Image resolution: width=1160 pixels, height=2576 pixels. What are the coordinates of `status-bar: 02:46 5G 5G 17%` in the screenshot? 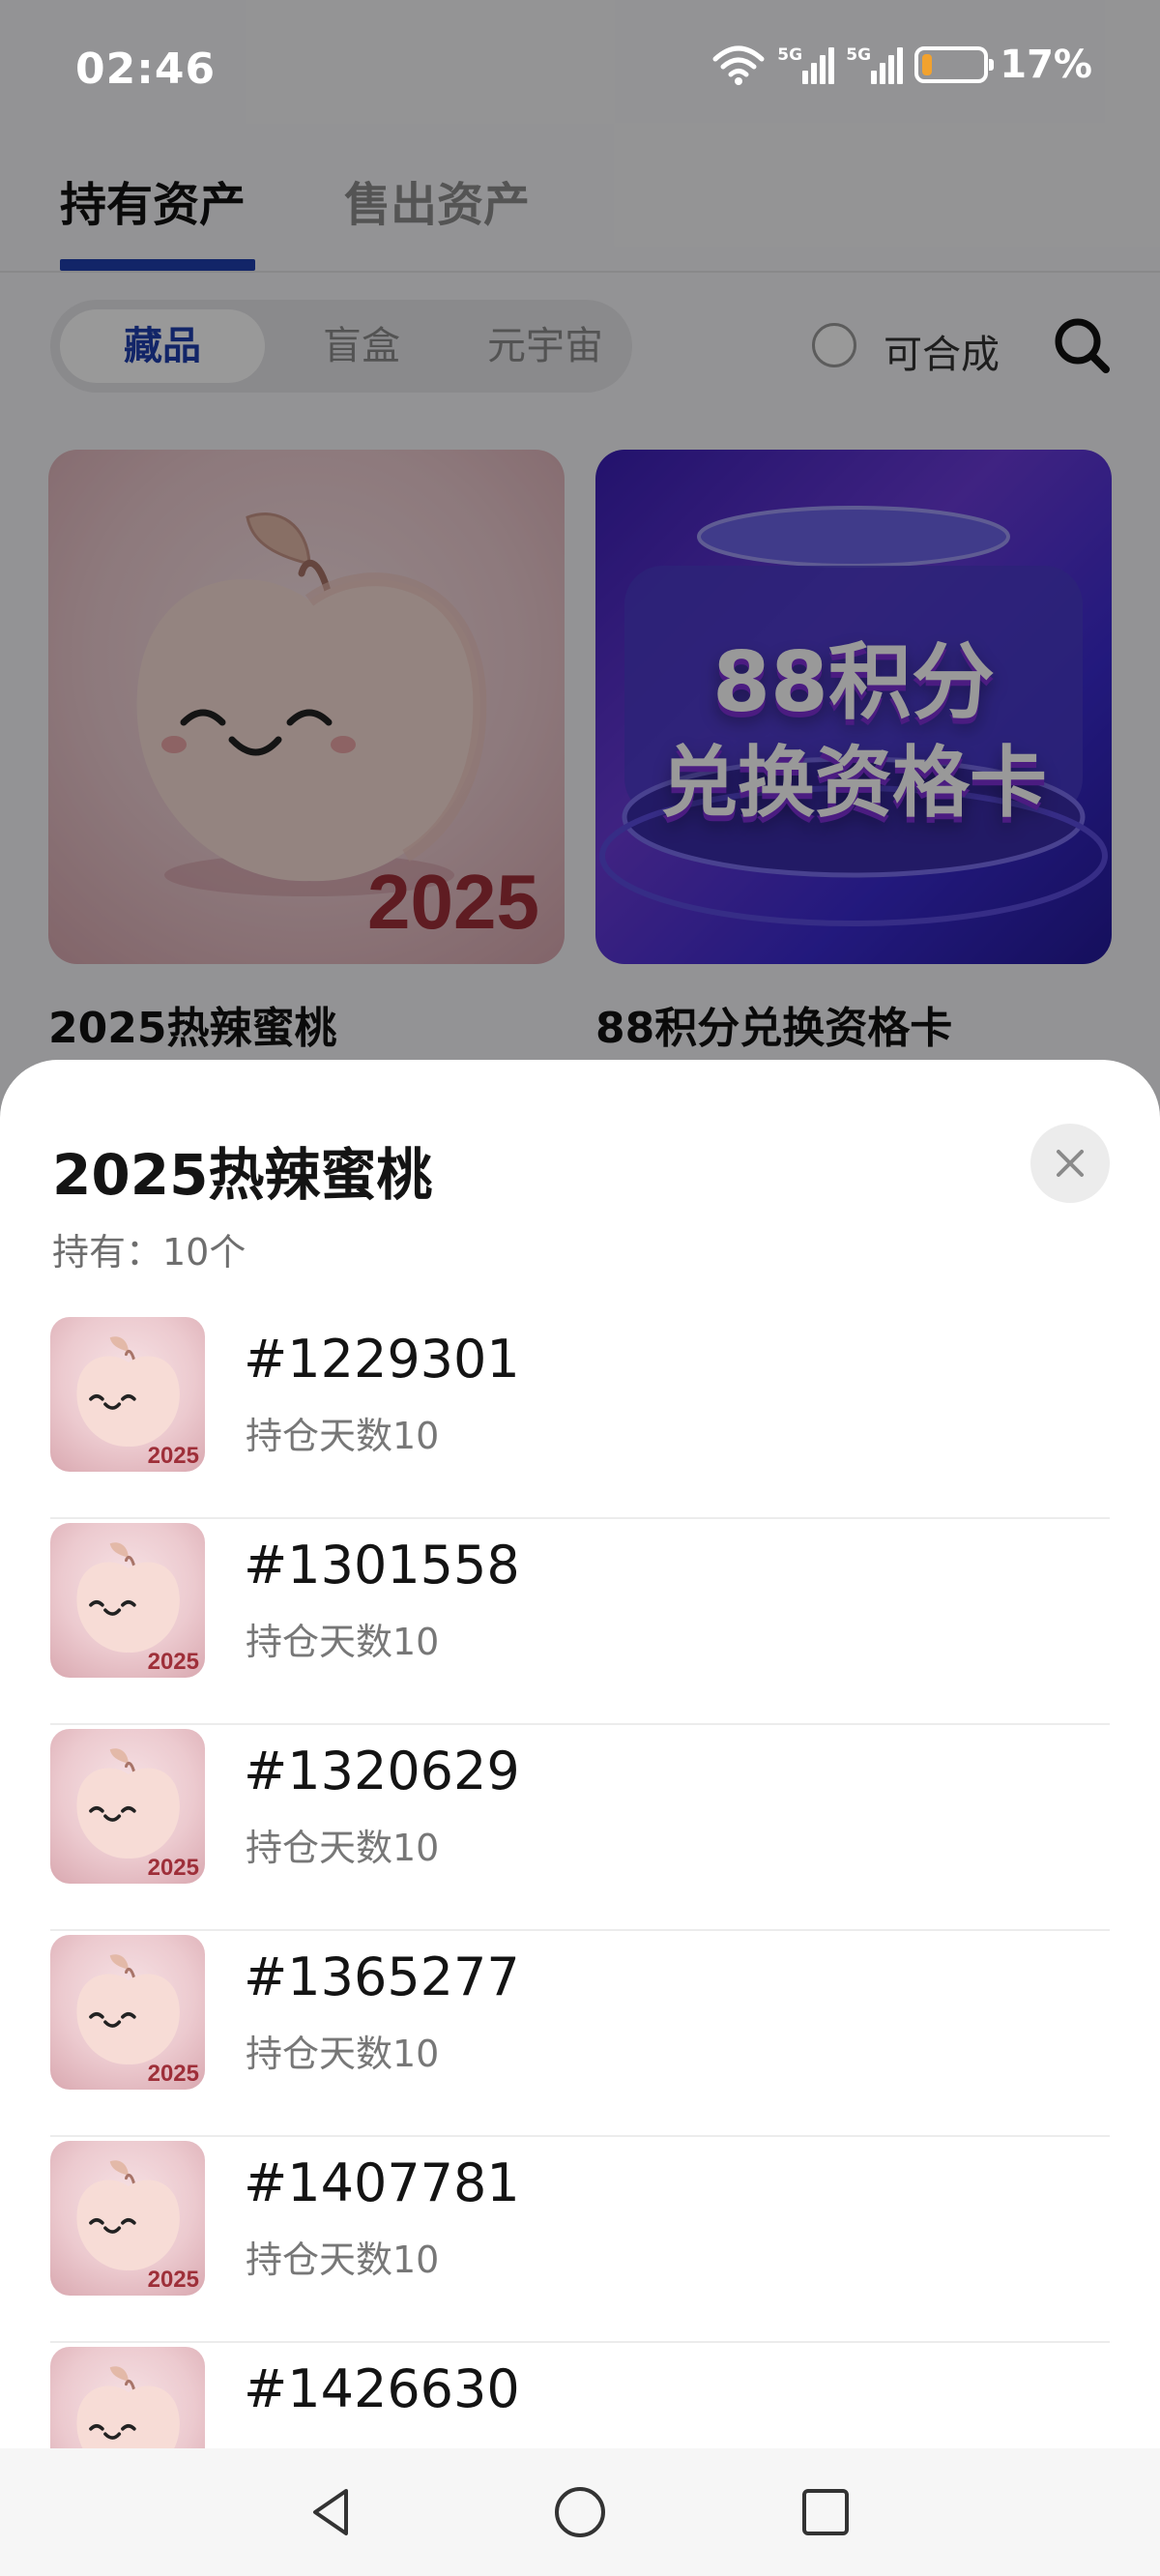 It's located at (580, 67).